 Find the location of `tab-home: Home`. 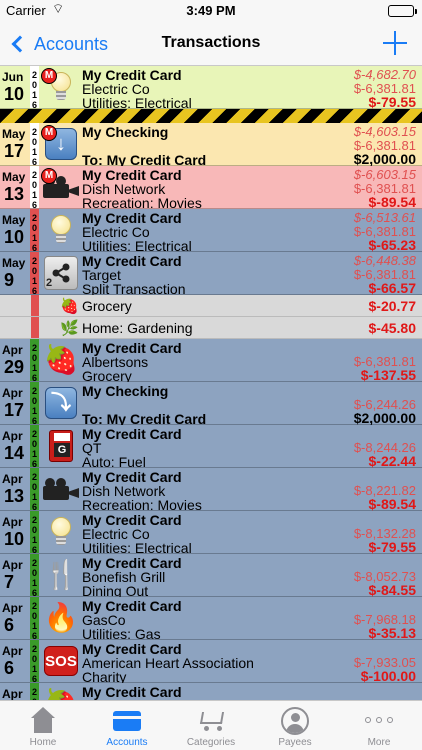

tab-home: Home is located at coordinates (43, 725).